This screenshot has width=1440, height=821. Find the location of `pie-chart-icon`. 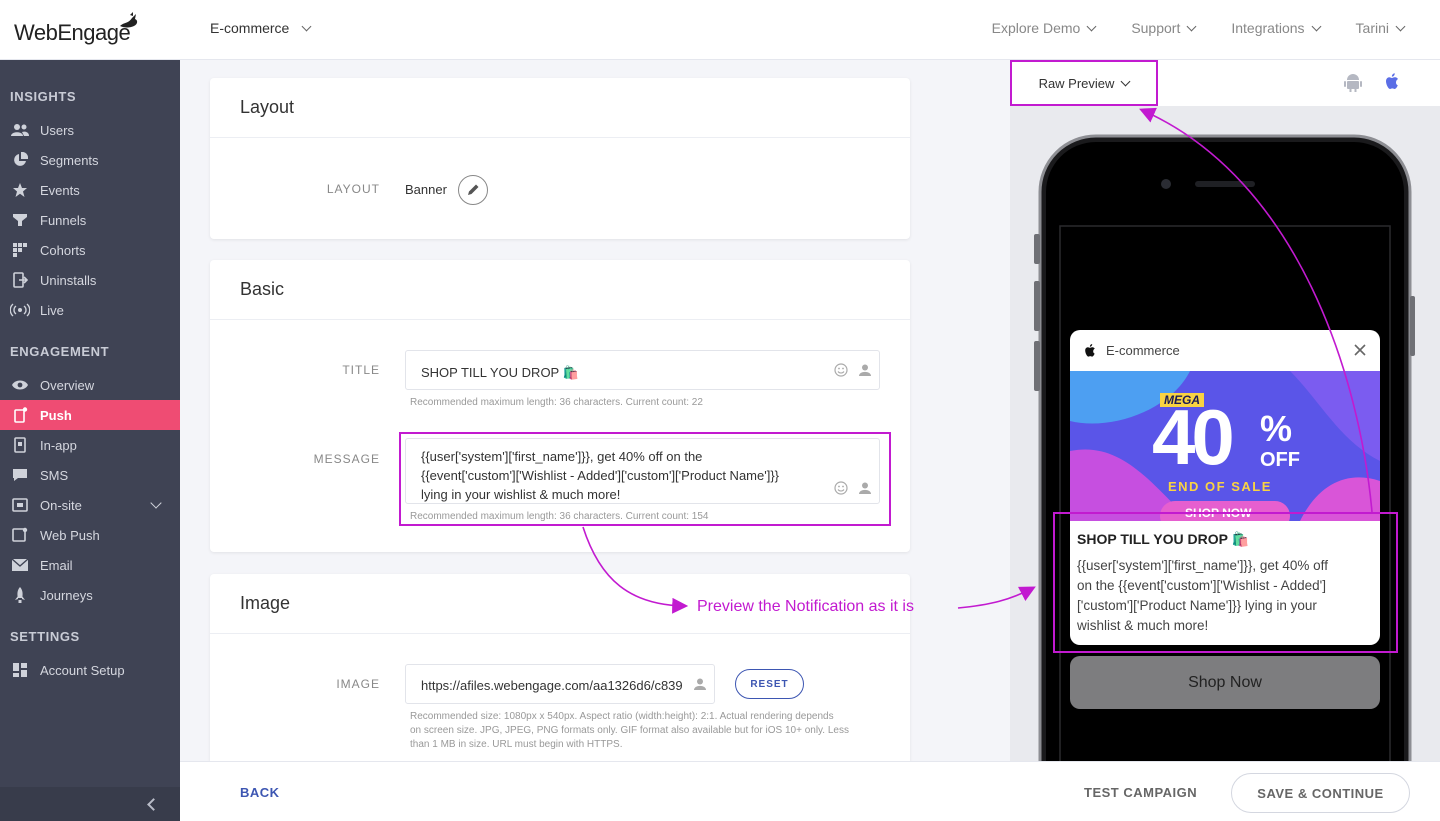

pie-chart-icon is located at coordinates (20, 160).